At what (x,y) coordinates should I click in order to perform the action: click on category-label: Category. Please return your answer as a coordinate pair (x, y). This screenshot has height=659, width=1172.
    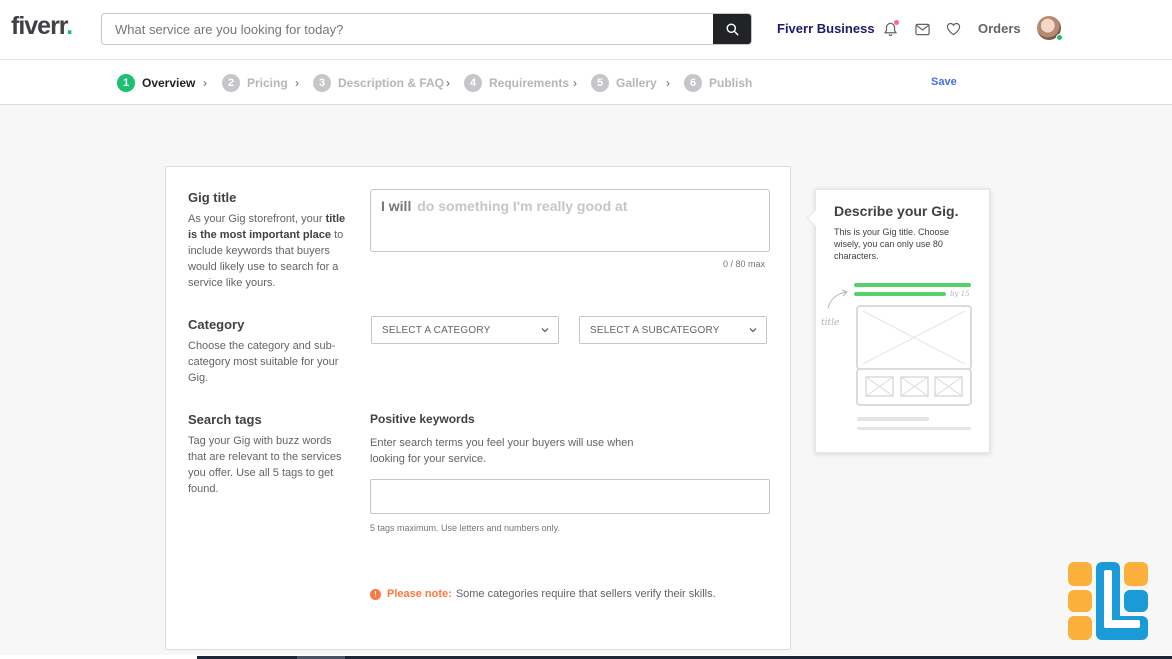
    Looking at the image, I should click on (216, 324).